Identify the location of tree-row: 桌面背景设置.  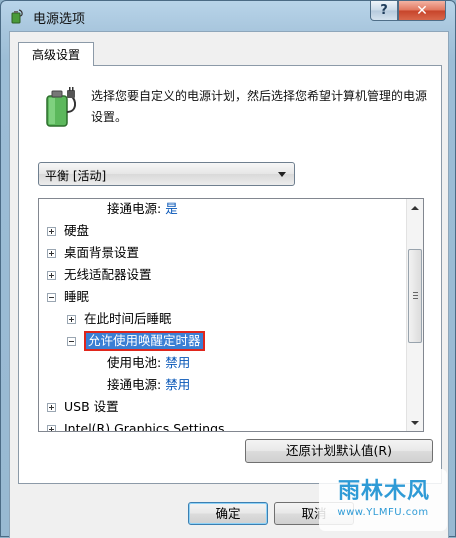
(93, 253).